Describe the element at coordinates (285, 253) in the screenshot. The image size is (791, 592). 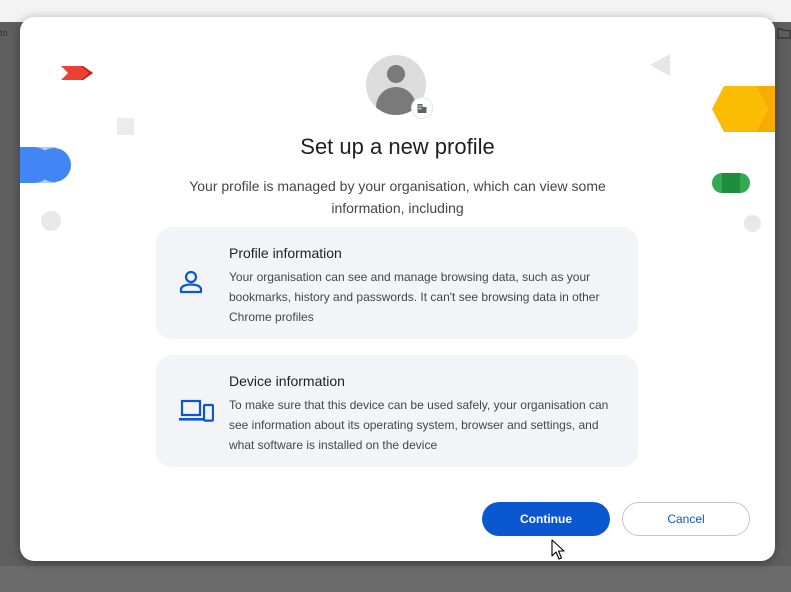
I see `profile-information-heading: Profile information` at that location.